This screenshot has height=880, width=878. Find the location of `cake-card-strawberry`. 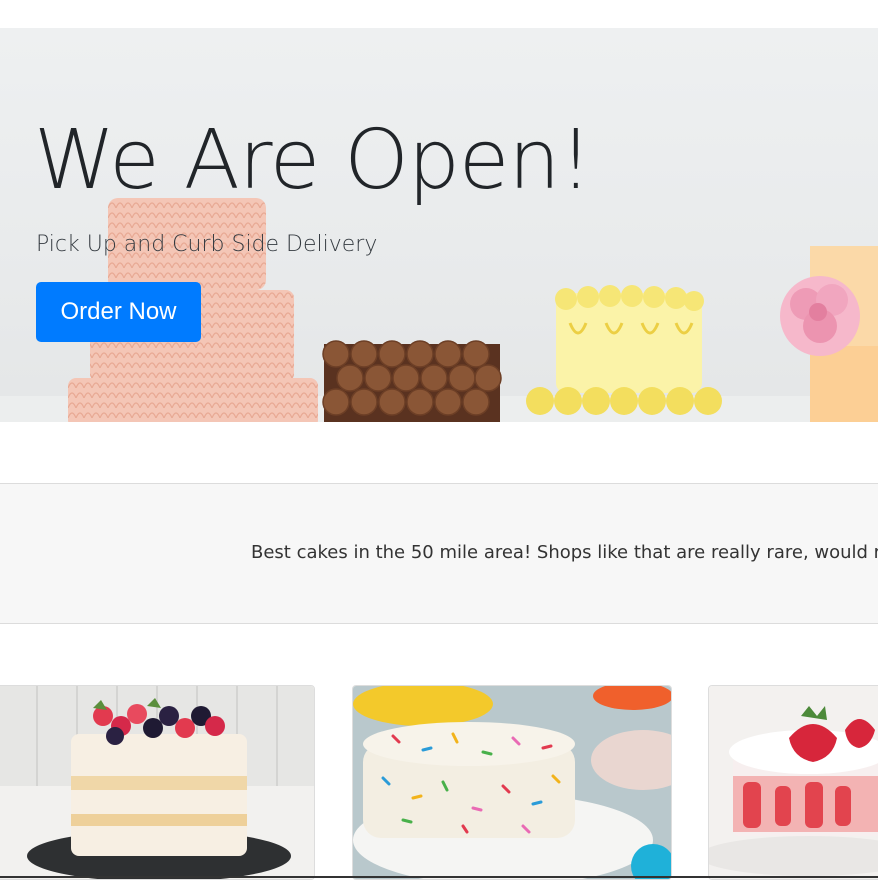

cake-card-strawberry is located at coordinates (793, 782).